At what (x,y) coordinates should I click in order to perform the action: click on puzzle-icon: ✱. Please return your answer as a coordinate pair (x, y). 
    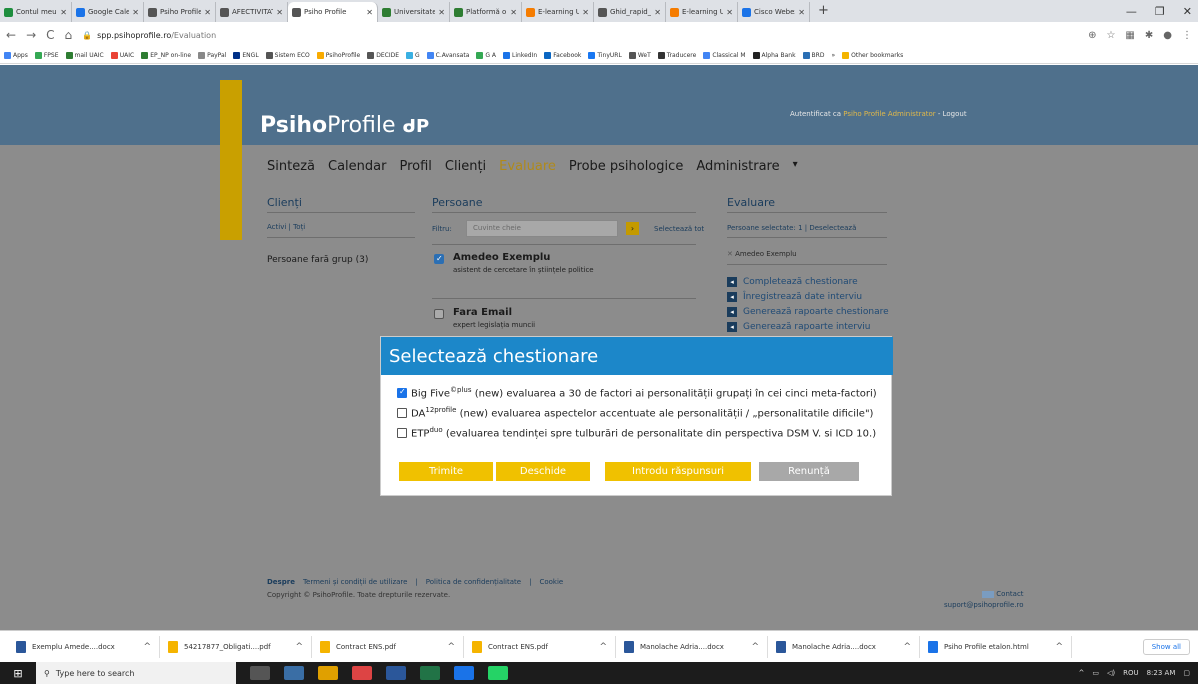
    Looking at the image, I should click on (1149, 35).